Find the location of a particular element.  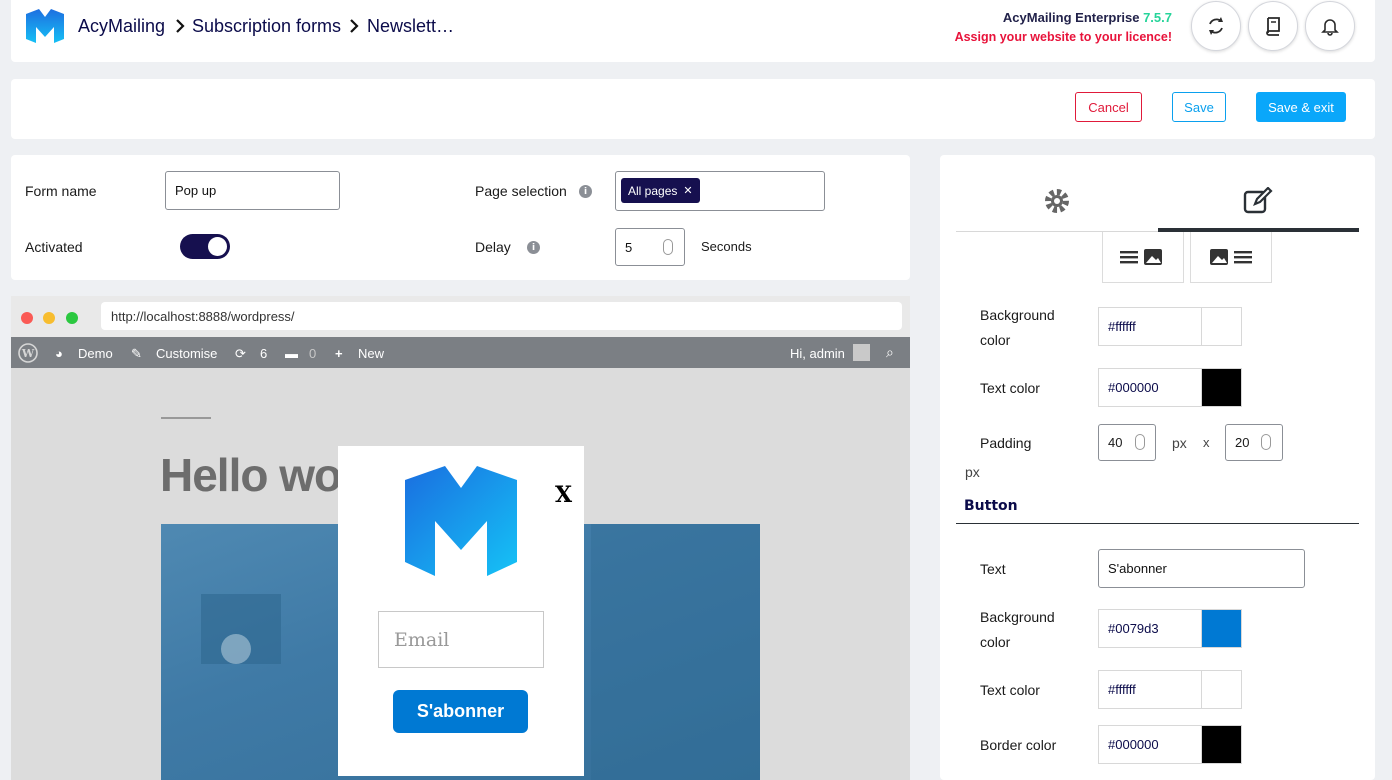

documentation-button is located at coordinates (1273, 26).